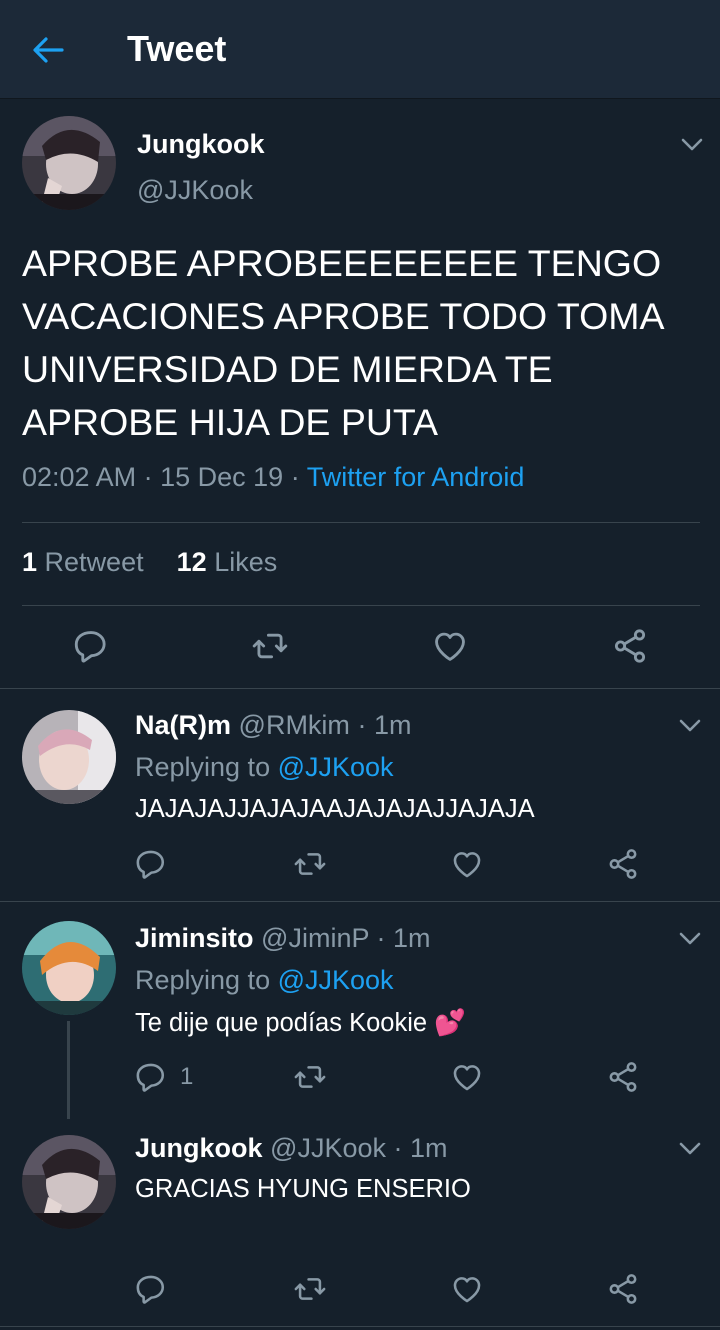  I want to click on reply-header: Jiminsito @JiminP · 1m, so click(283, 938).